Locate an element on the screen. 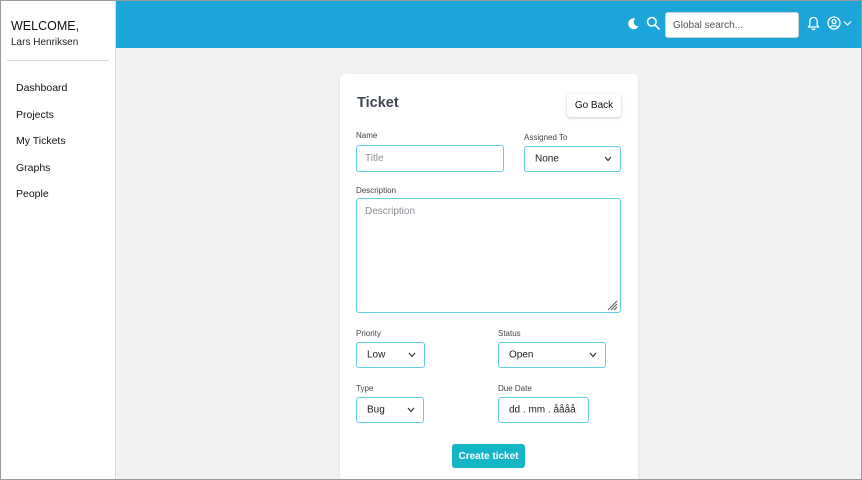  user-icon is located at coordinates (834, 23).